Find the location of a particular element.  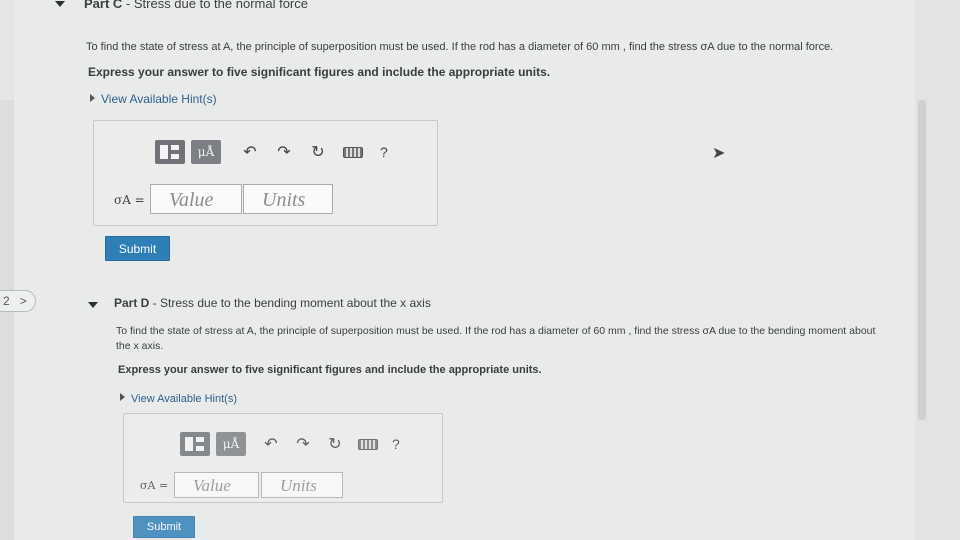

part-c-title-text: - Stress due to the normal force is located at coordinates (215, 5).